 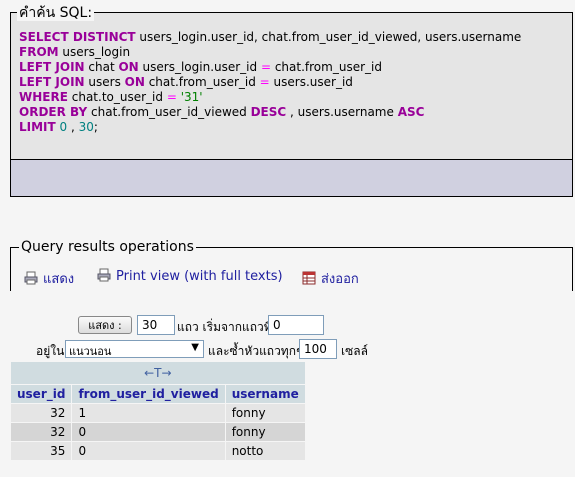 I want to click on show-link: แสดง, so click(x=49, y=278).